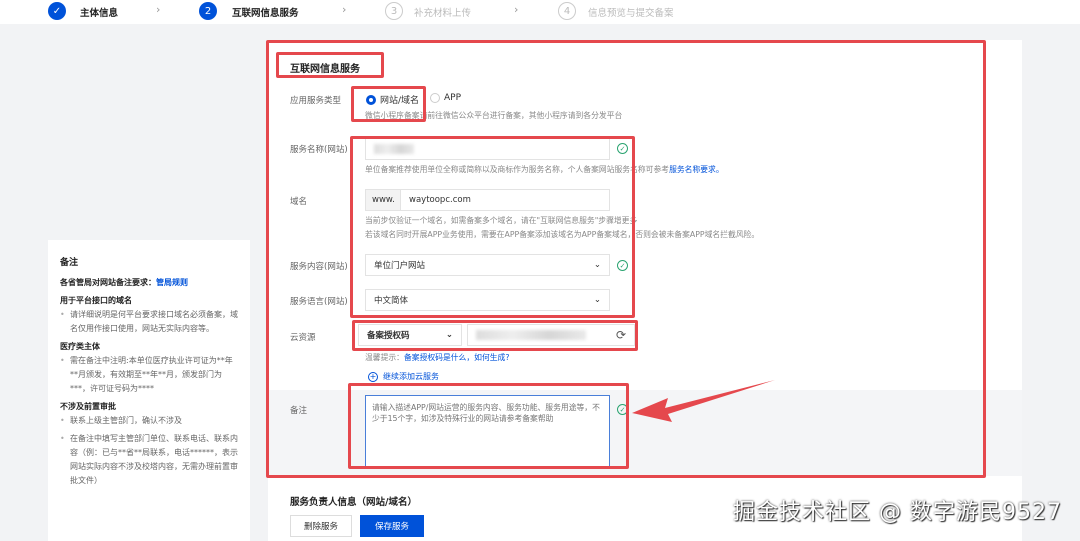 The image size is (1080, 541). What do you see at coordinates (208, 11) in the screenshot?
I see `step-2-icon: 2` at bounding box center [208, 11].